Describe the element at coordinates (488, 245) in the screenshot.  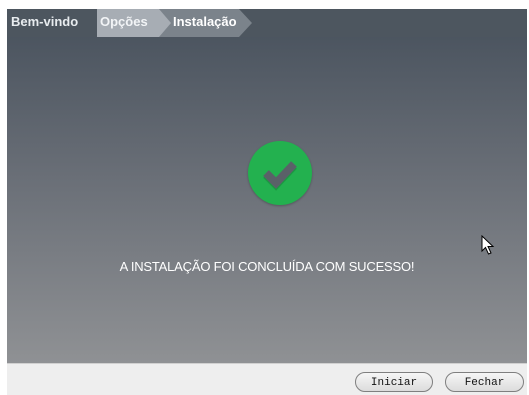
I see `mouse-pointer-icon` at that location.